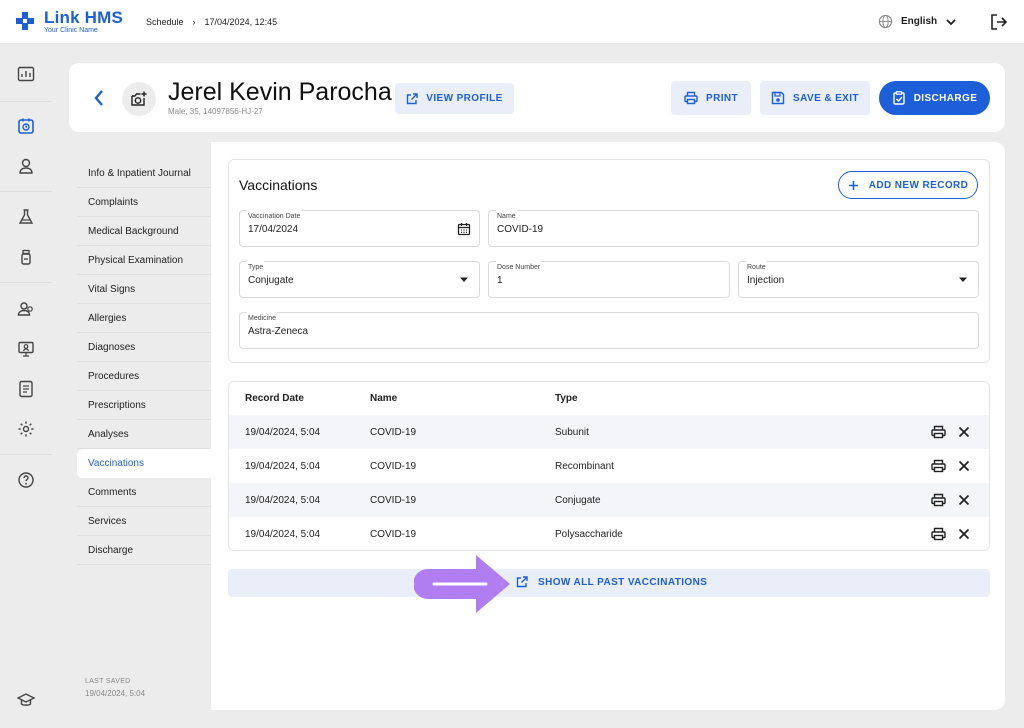  I want to click on graduation-cap-icon, so click(26, 699).